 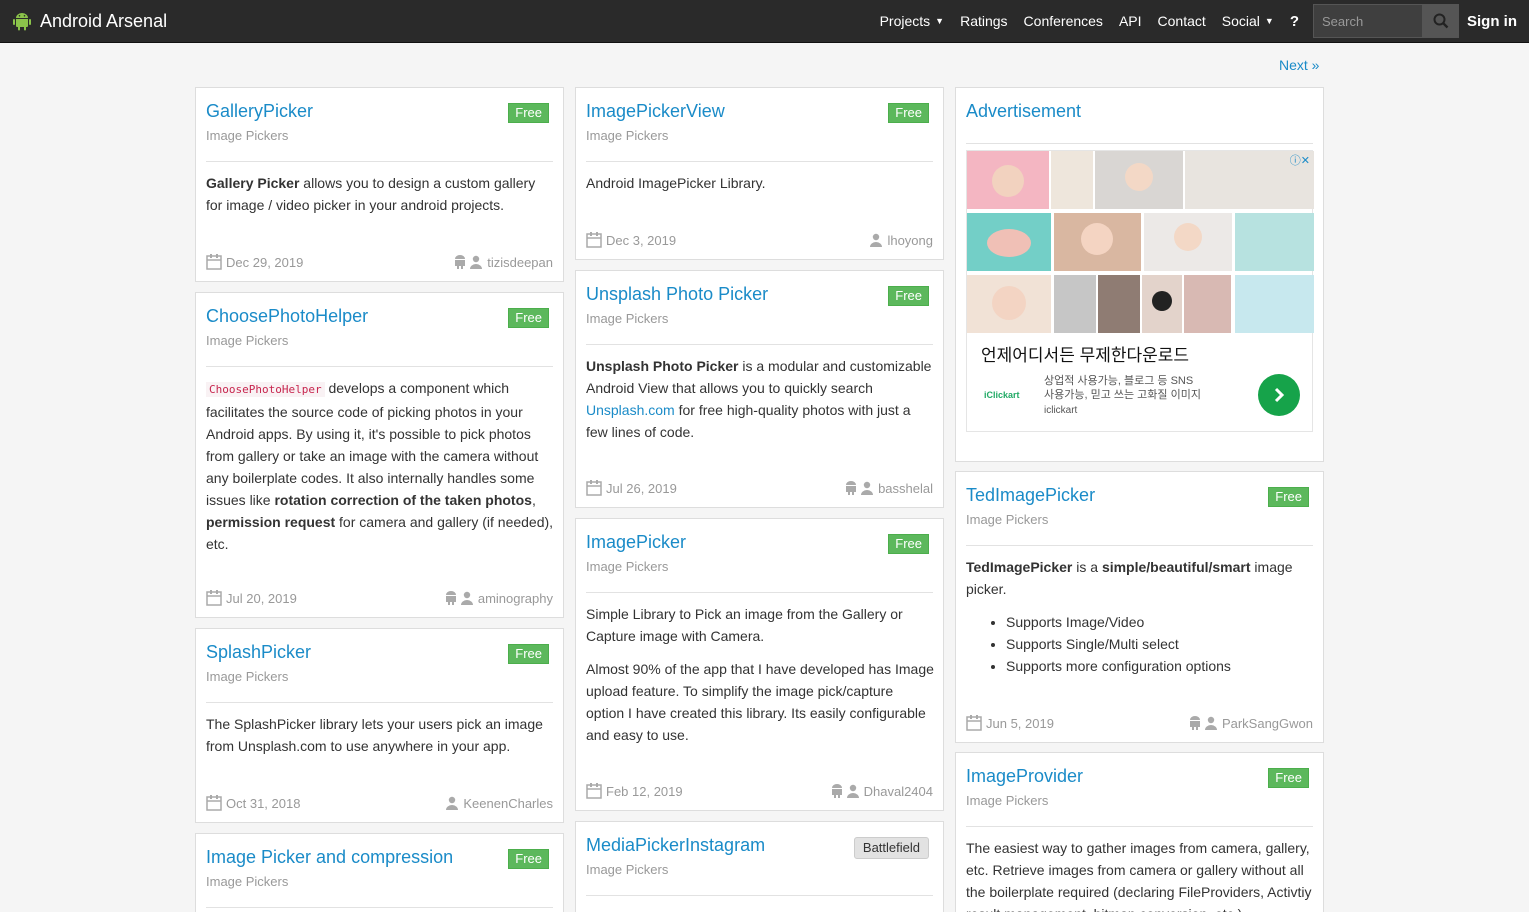 I want to click on project-date: Jul 20, 2019, so click(x=261, y=598).